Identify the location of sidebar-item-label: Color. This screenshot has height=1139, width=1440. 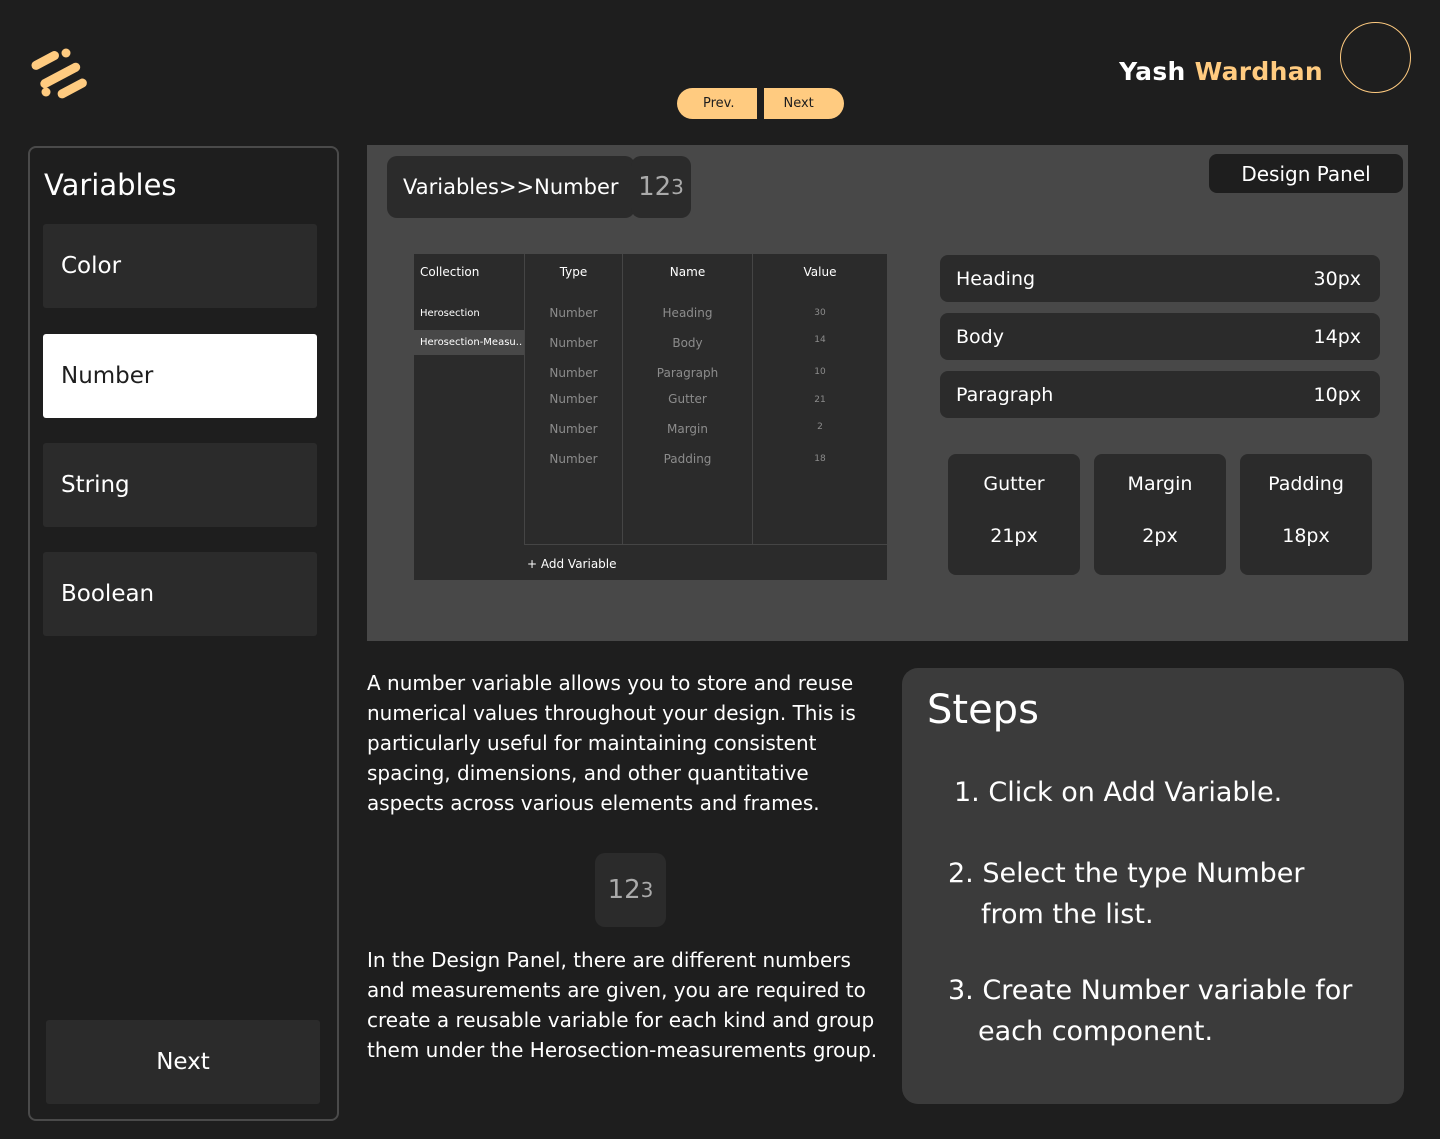
(91, 266).